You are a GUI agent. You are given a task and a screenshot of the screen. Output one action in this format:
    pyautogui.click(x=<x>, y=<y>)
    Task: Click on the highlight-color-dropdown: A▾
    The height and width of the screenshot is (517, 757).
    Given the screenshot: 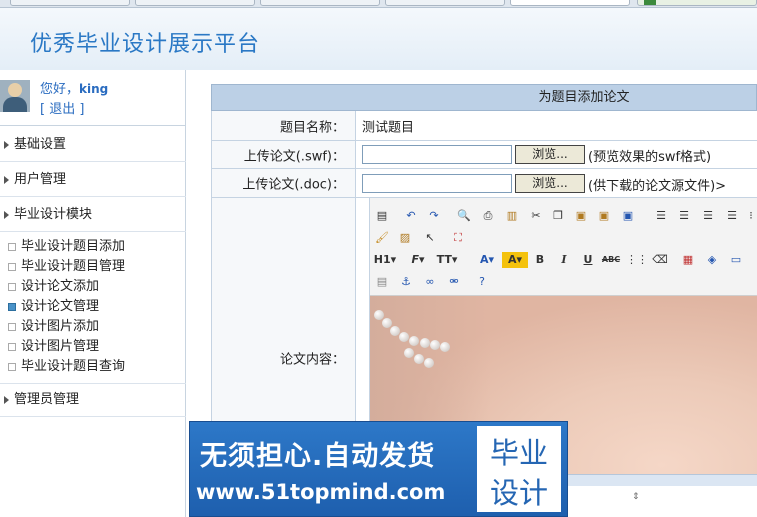 What is the action you would take?
    pyautogui.click(x=515, y=260)
    